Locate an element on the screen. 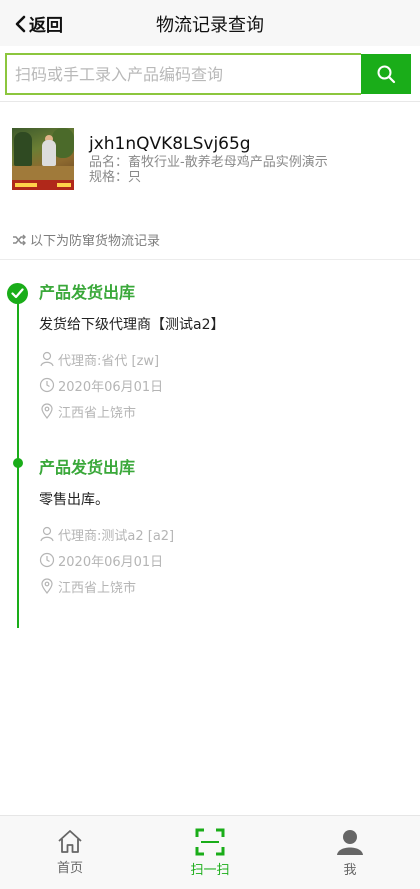 The height and width of the screenshot is (889, 420). record-desc: 发货给下级代理商【测试a2】 is located at coordinates (132, 325).